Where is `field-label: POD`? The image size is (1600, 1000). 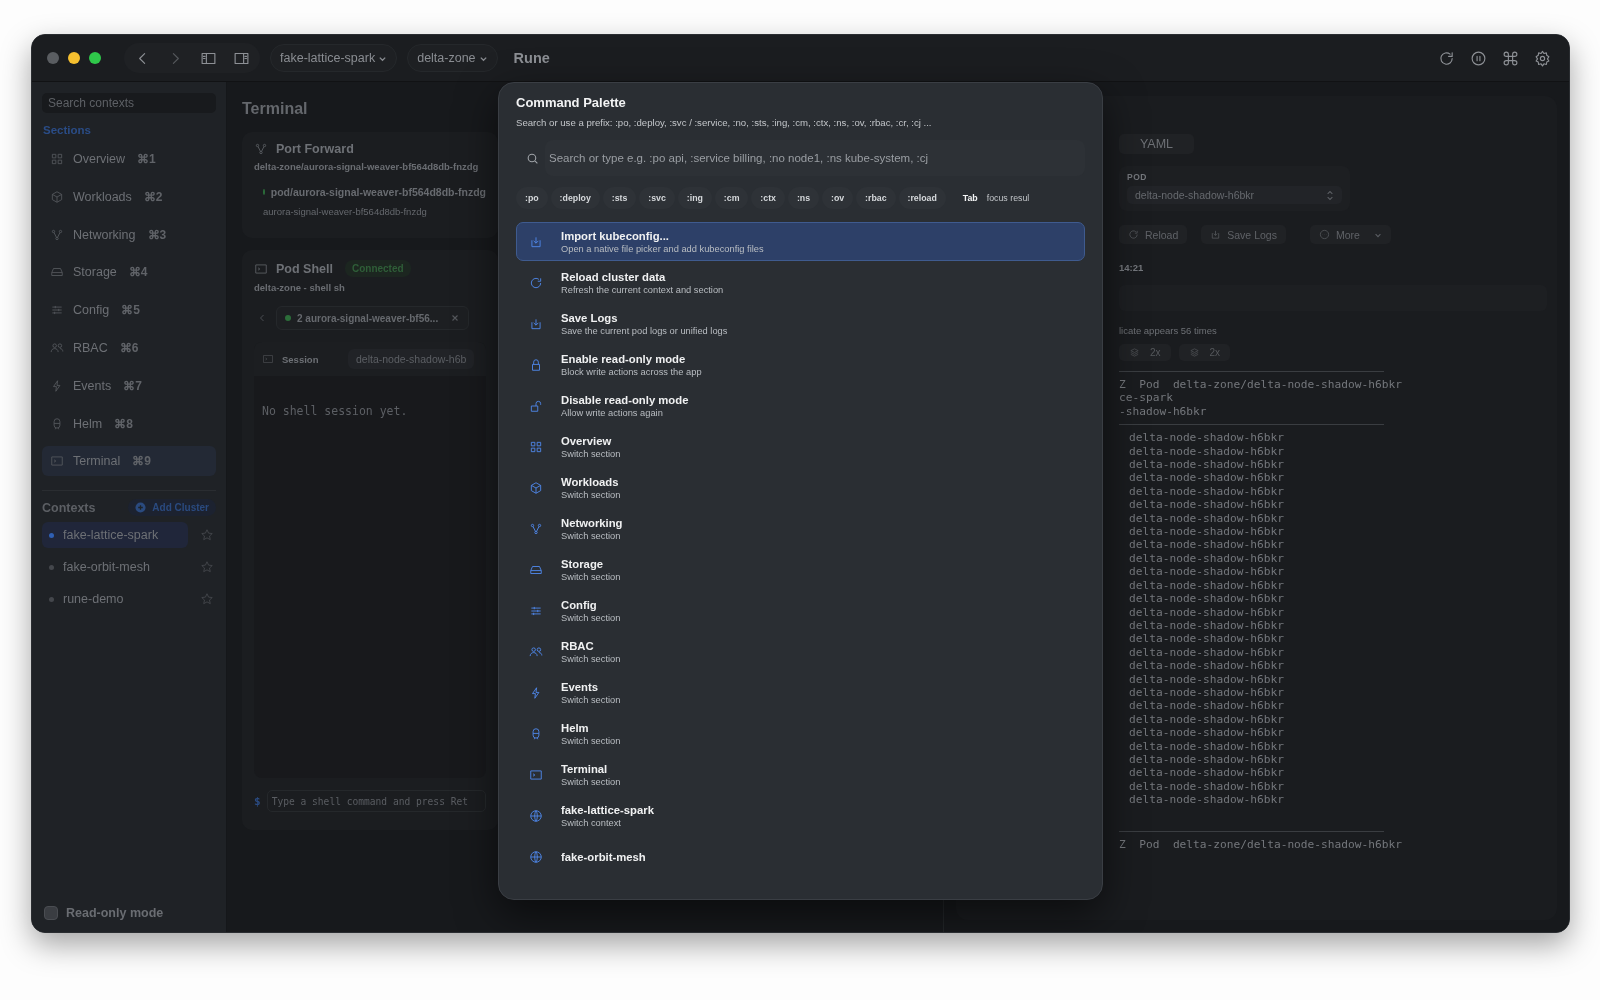 field-label: POD is located at coordinates (1137, 177).